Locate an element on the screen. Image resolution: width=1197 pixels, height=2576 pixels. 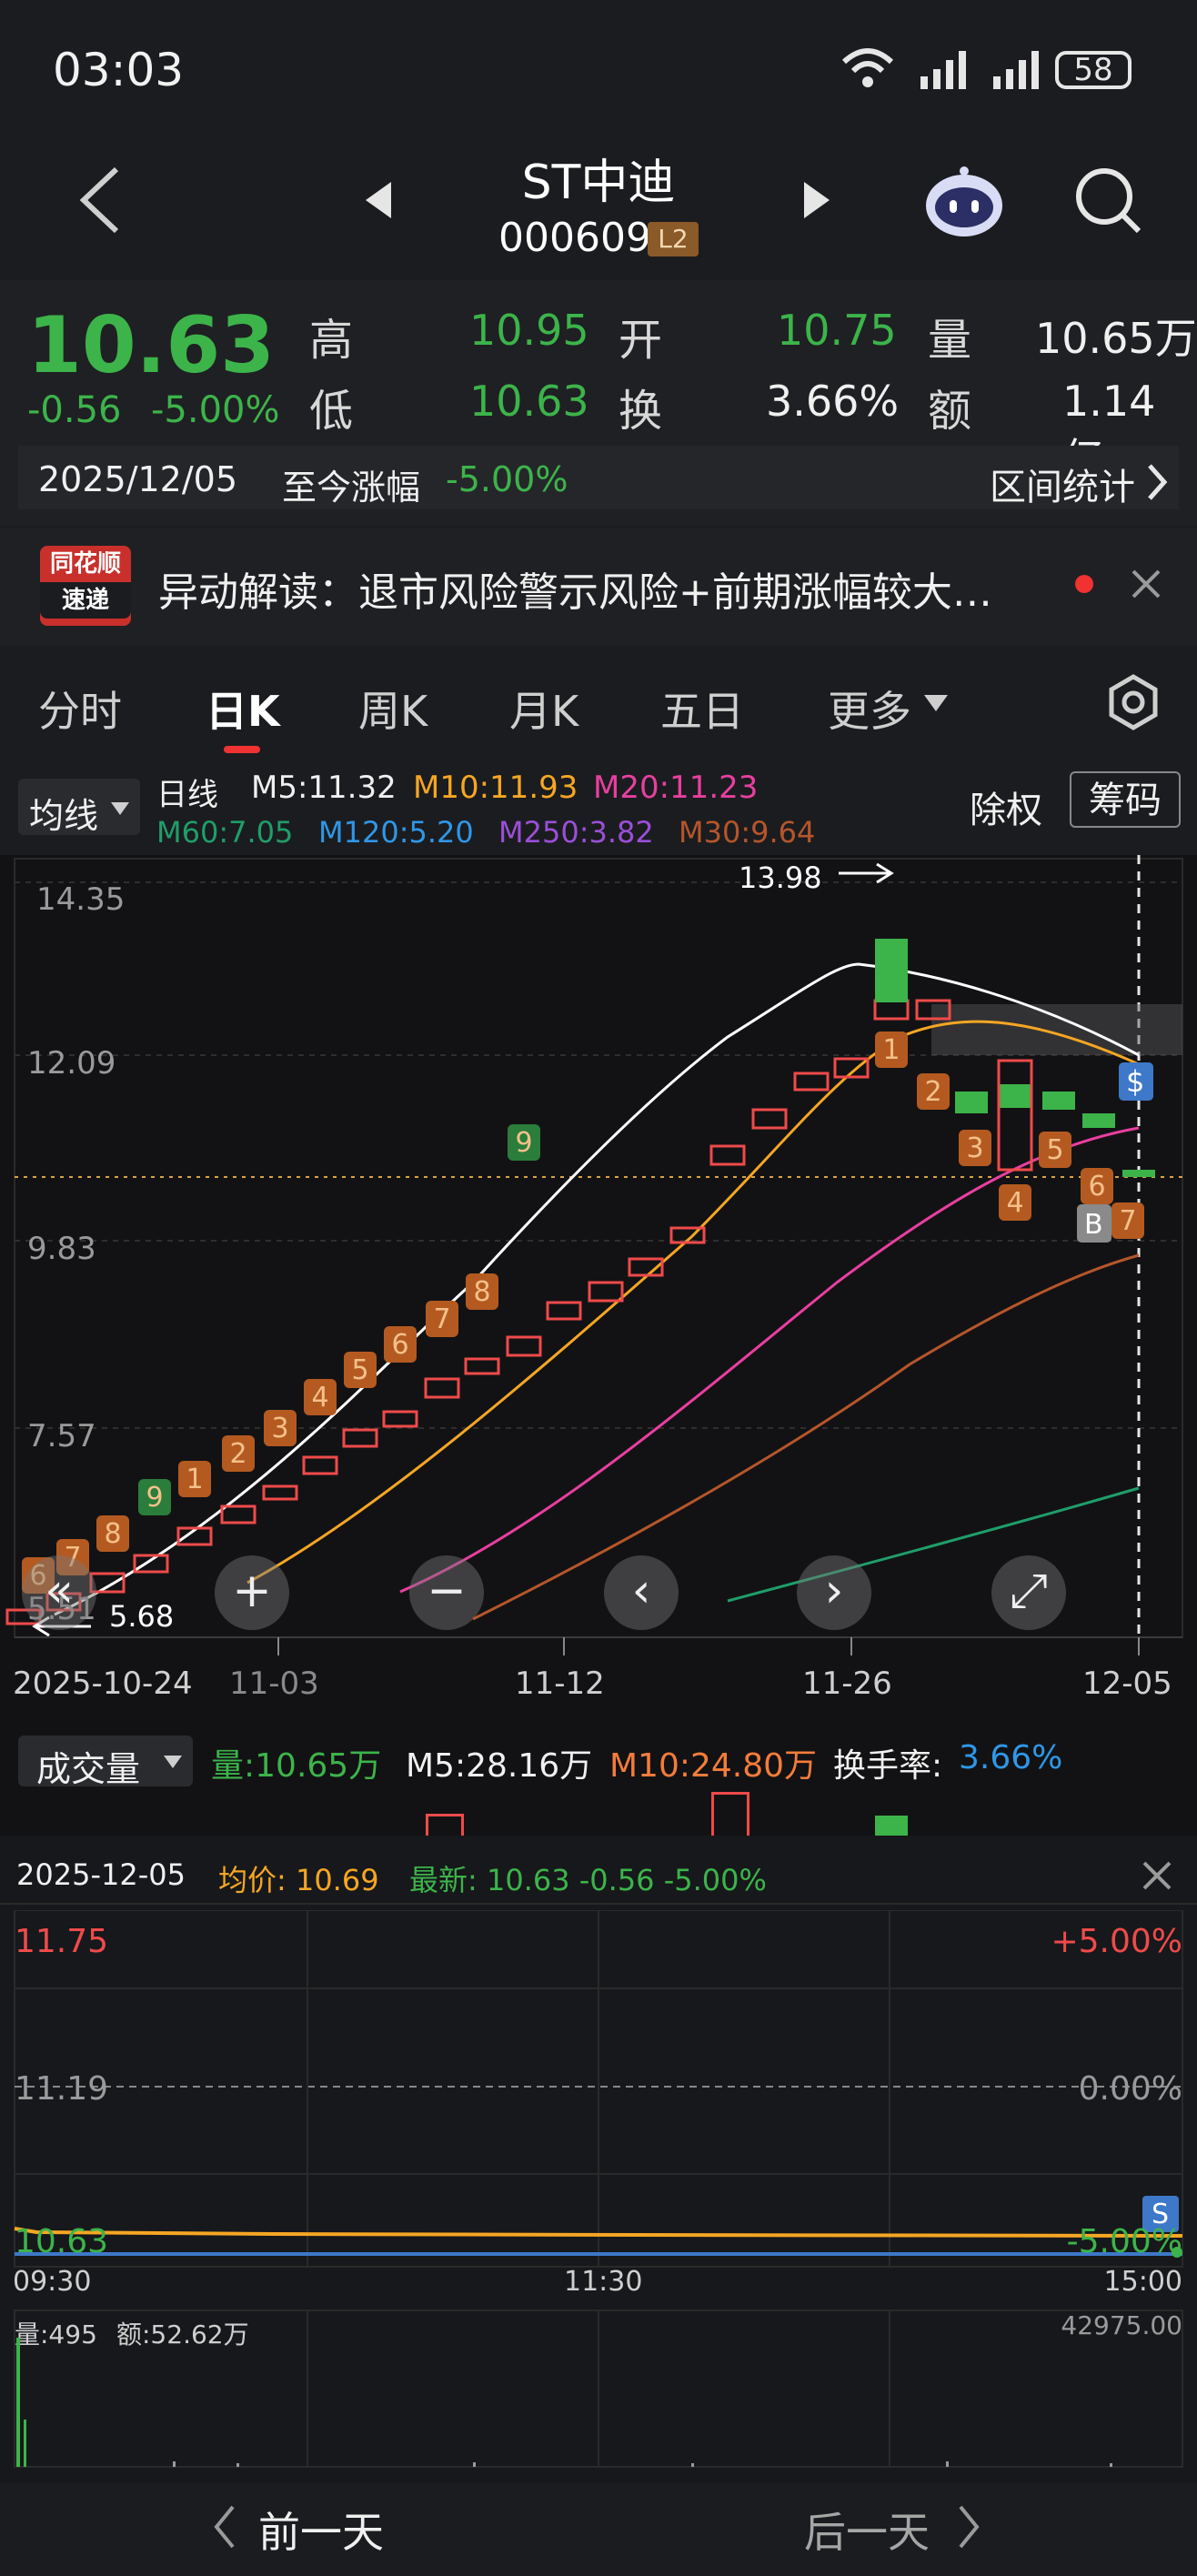
current-price: 10.63 is located at coordinates (151, 345).